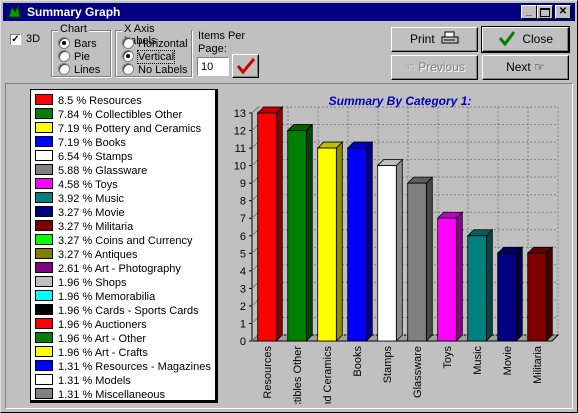 The width and height of the screenshot is (578, 413). I want to click on close-window-button: ✕, so click(563, 12).